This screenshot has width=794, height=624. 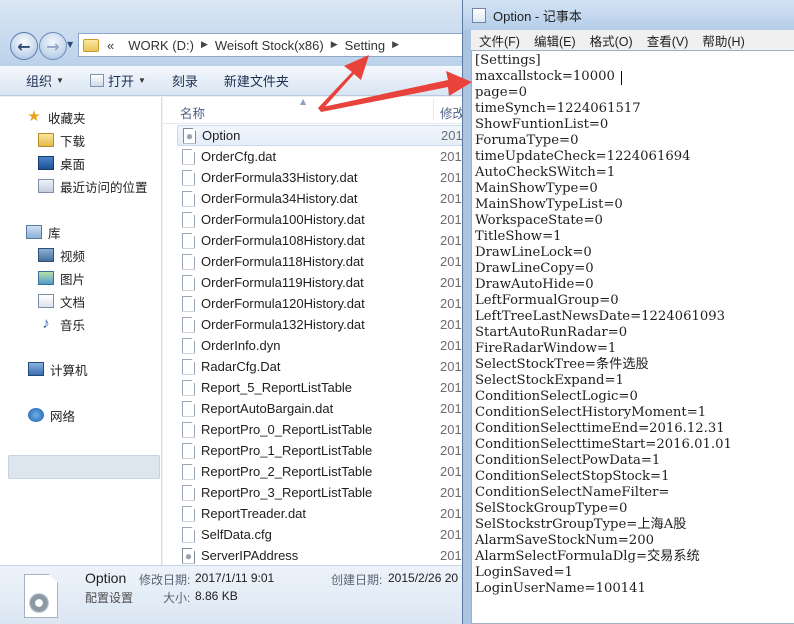 I want to click on details-file-type: 配置设置, so click(x=109, y=598).